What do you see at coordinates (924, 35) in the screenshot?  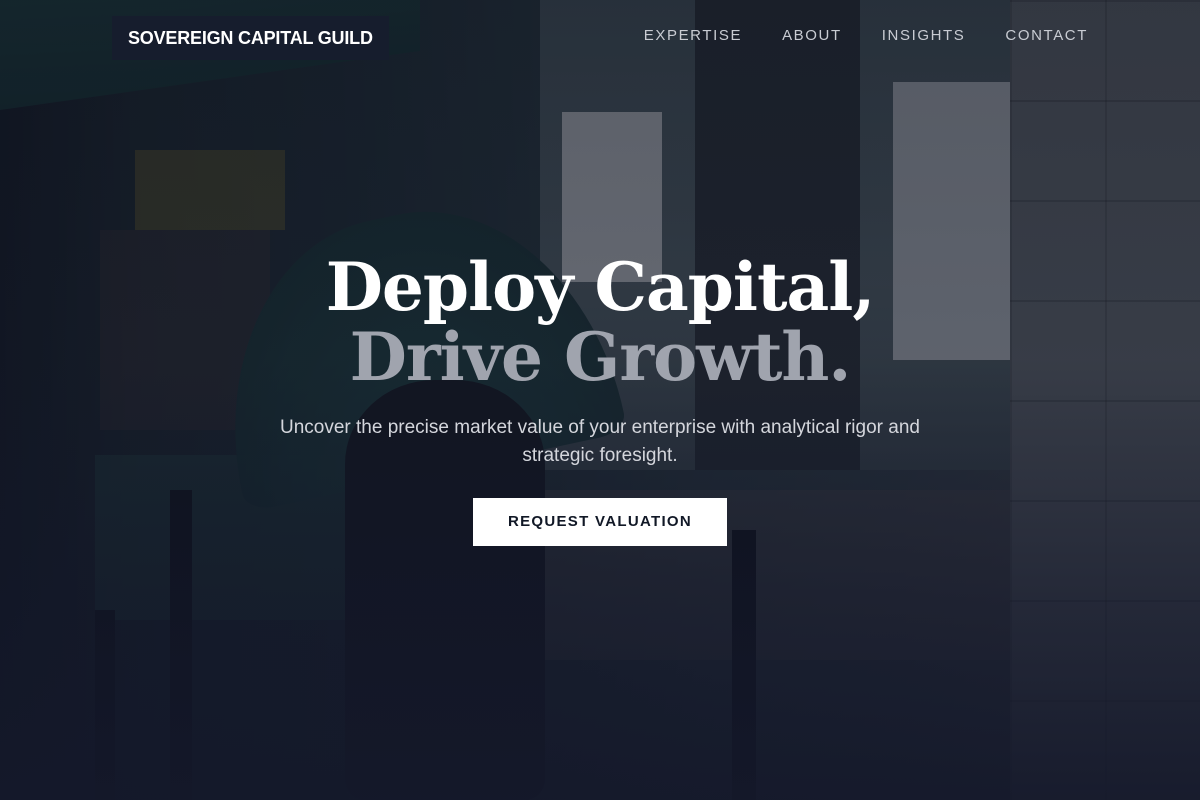 I see `nav-link-insights: INSIGHTS` at bounding box center [924, 35].